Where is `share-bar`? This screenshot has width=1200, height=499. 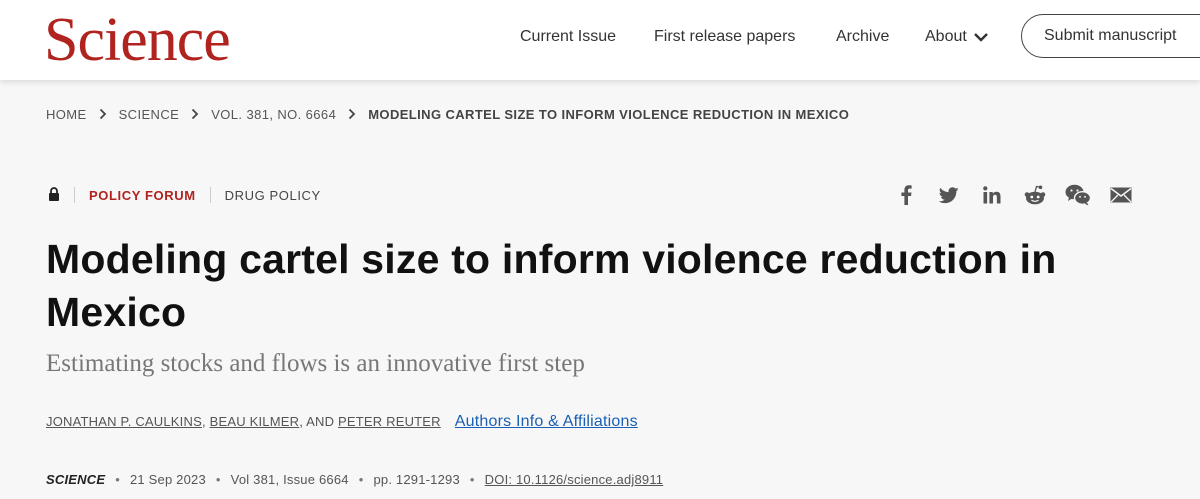 share-bar is located at coordinates (1013, 195).